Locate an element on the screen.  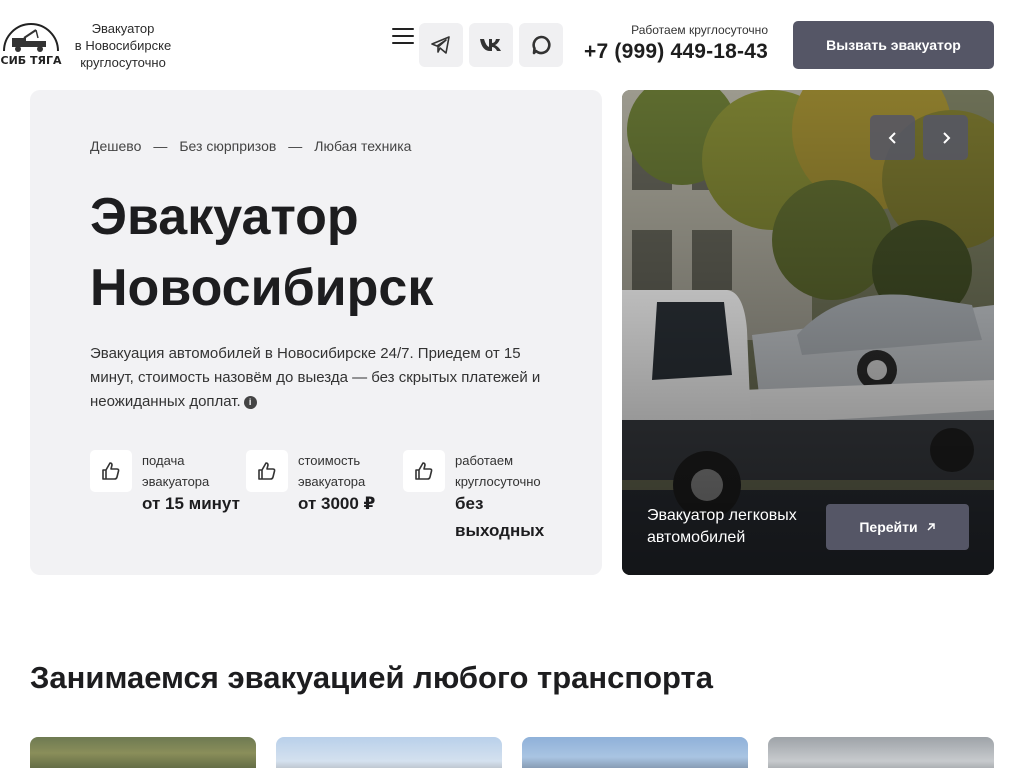
max-messenger-icon is located at coordinates (541, 45).